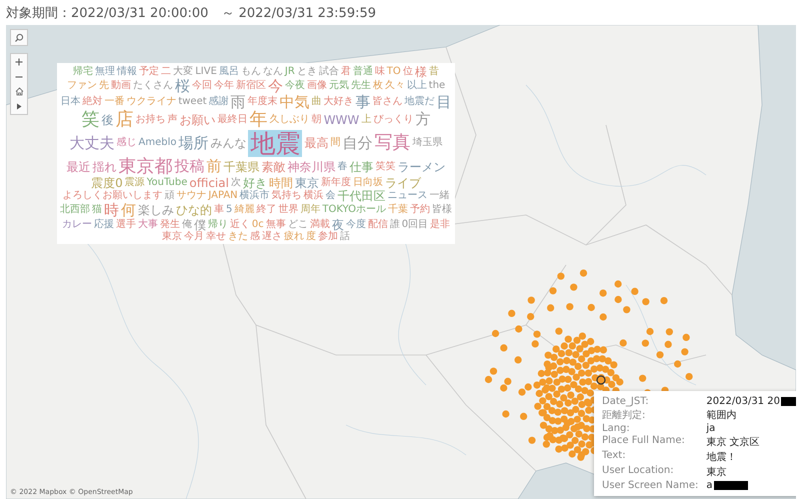  I want to click on cloud-word: 気持ち, so click(287, 195).